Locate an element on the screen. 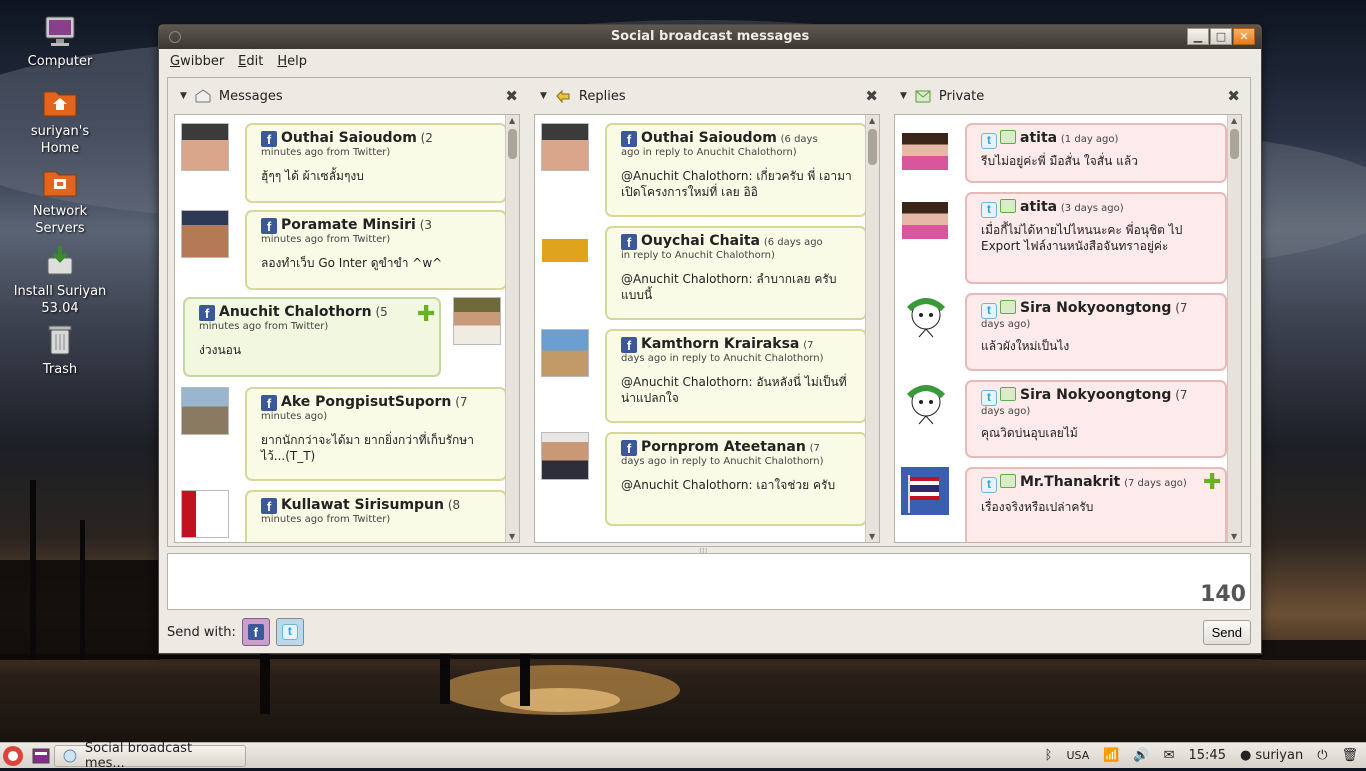 The width and height of the screenshot is (1366, 771). send-row: Send with: f t Send is located at coordinates (709, 632).